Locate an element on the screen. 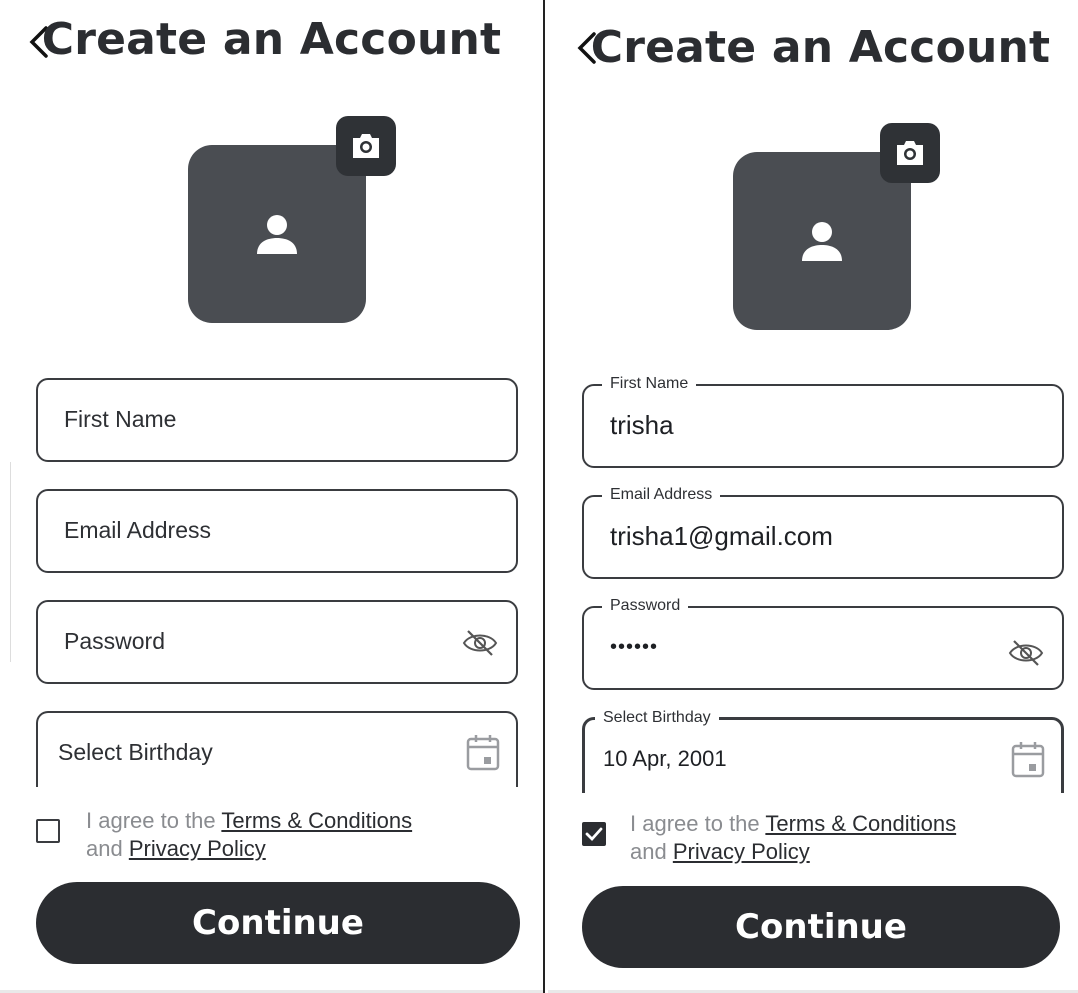  email-value: trisha1@gmail.com is located at coordinates (721, 536).